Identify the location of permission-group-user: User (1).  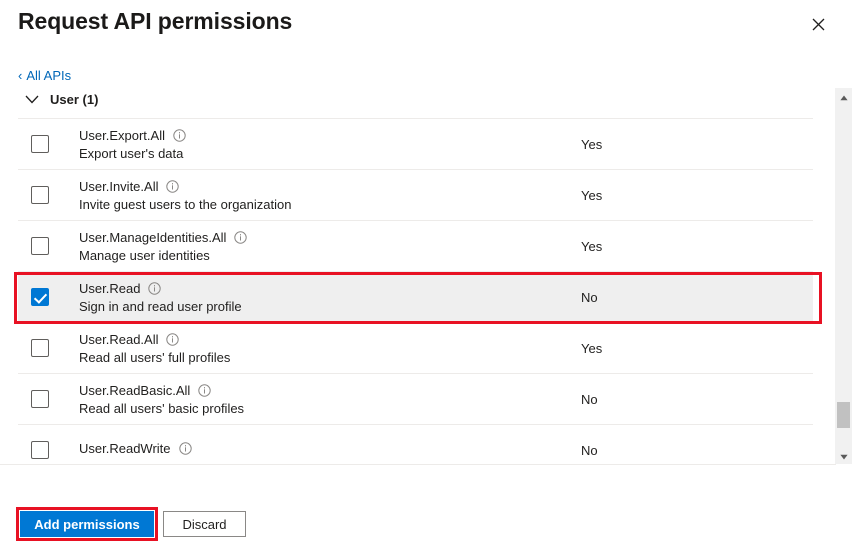
(61, 99).